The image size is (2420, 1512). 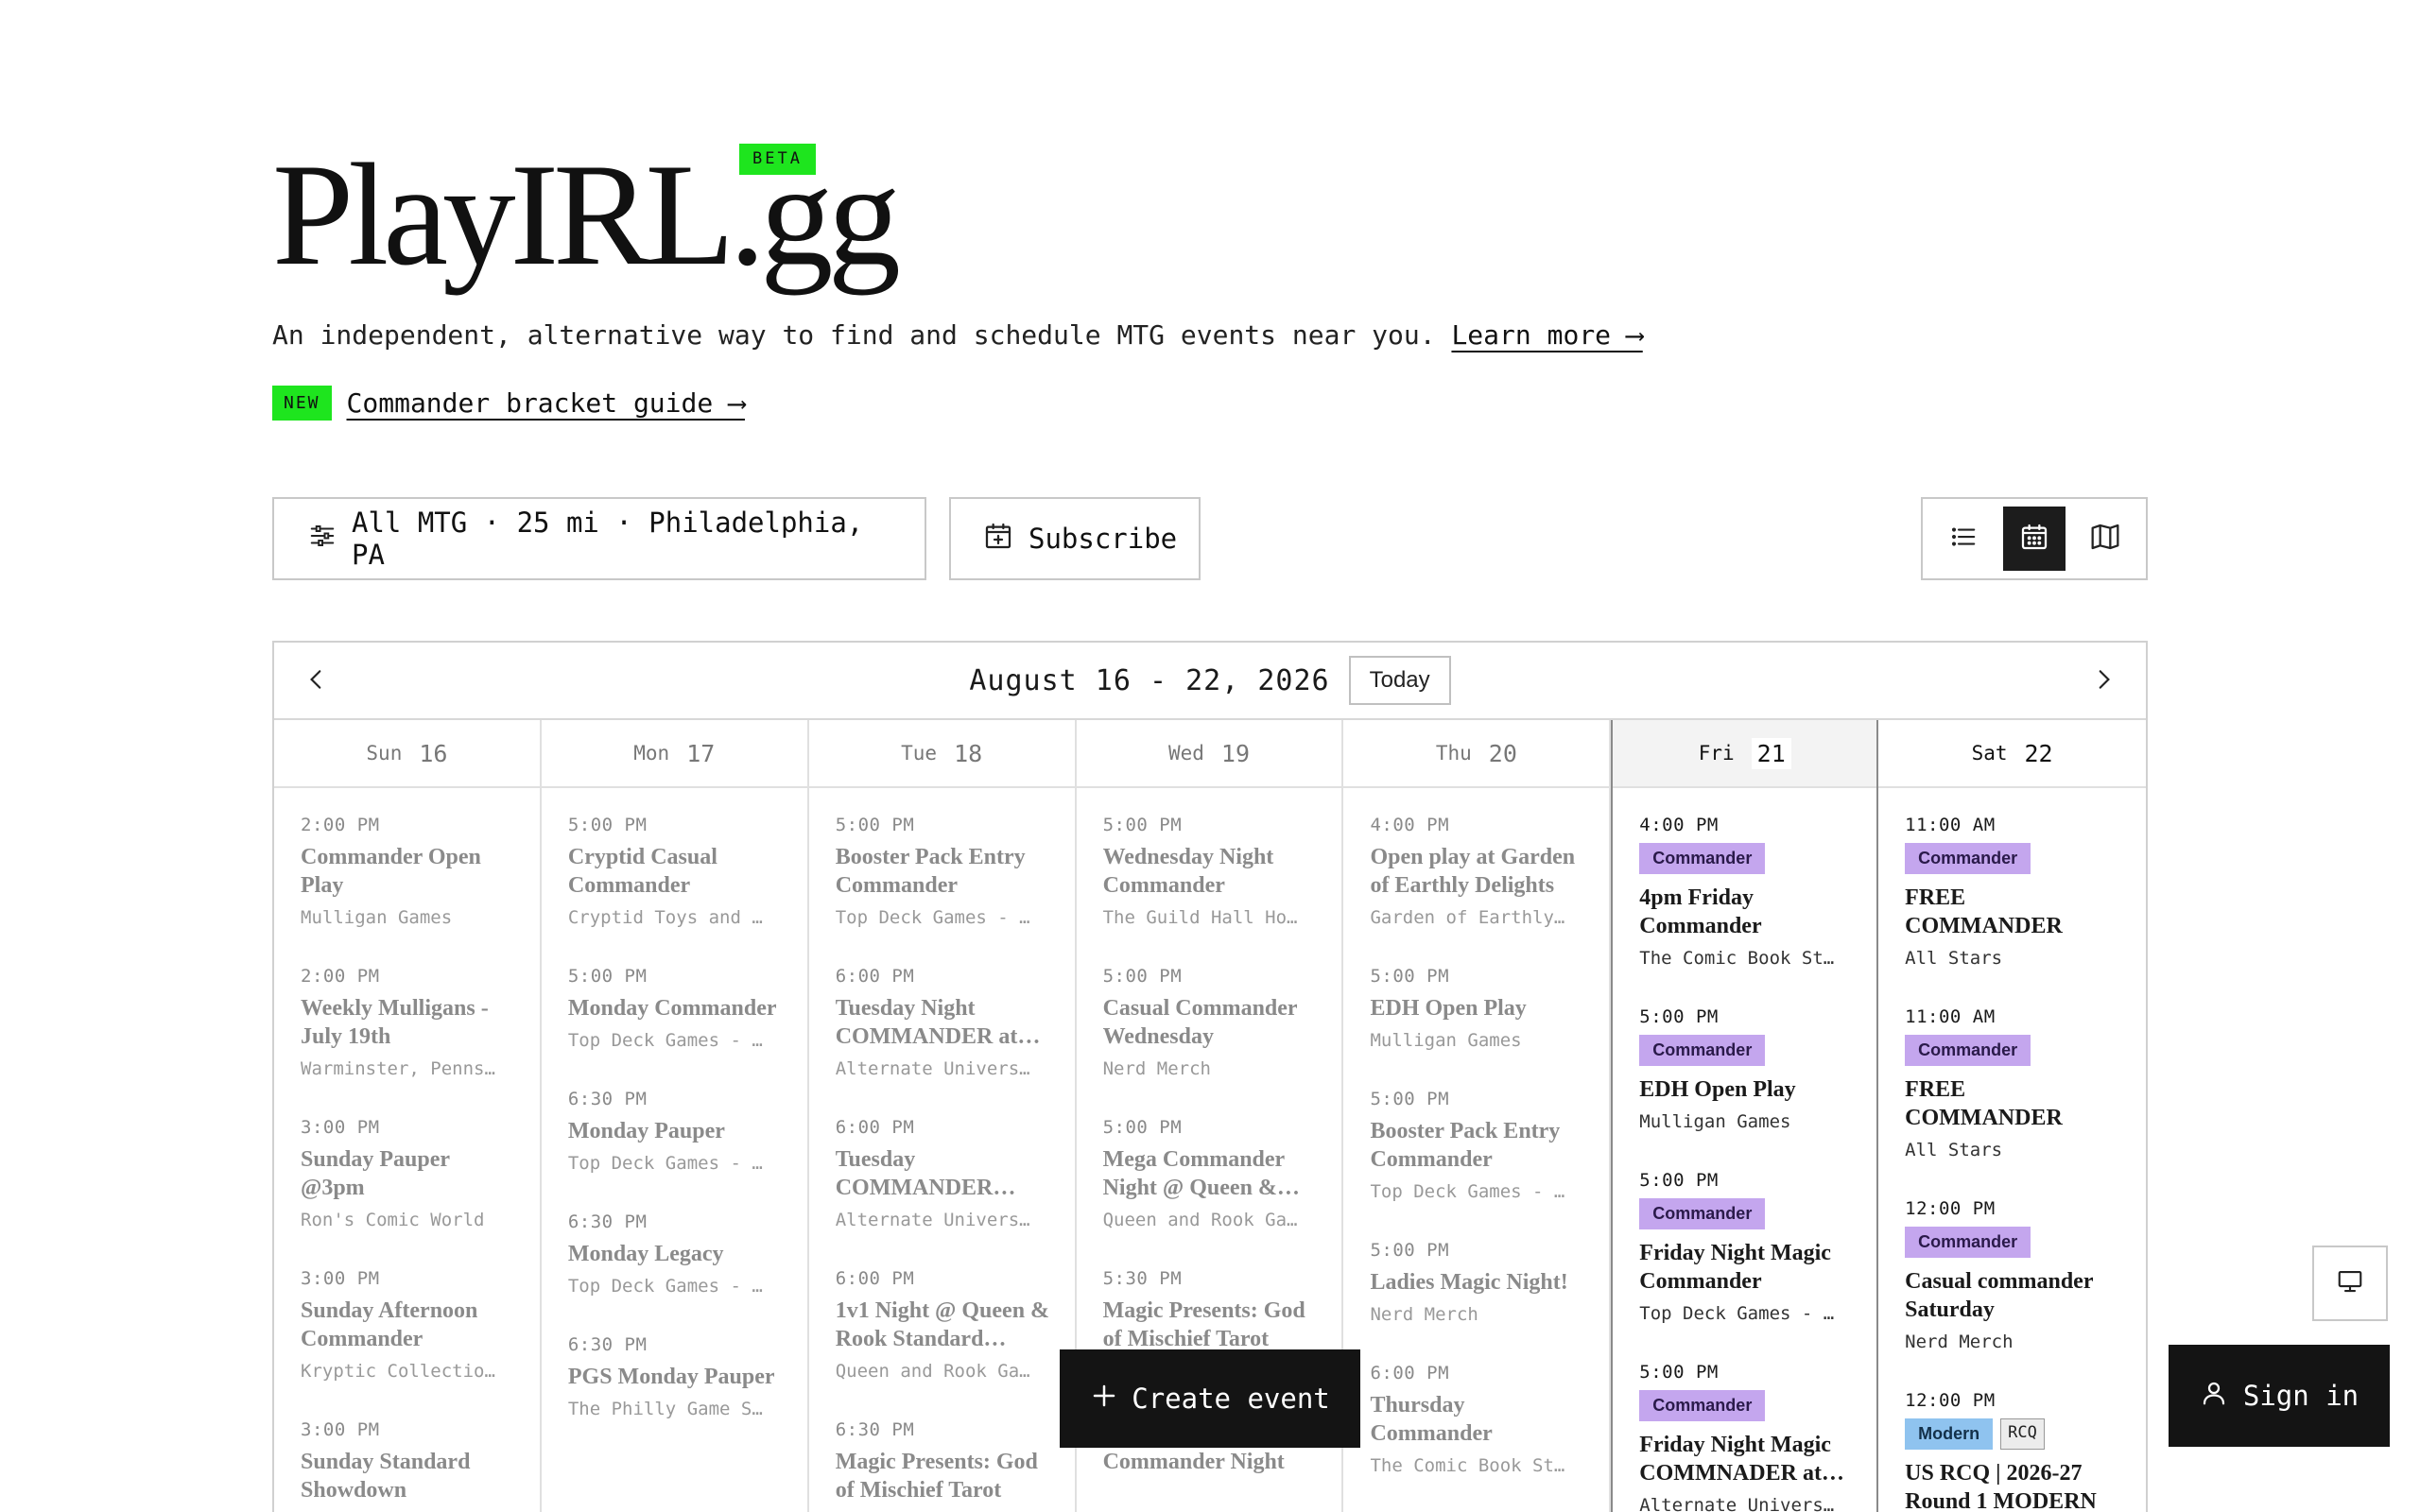 What do you see at coordinates (322, 539) in the screenshot?
I see `sliders-icon` at bounding box center [322, 539].